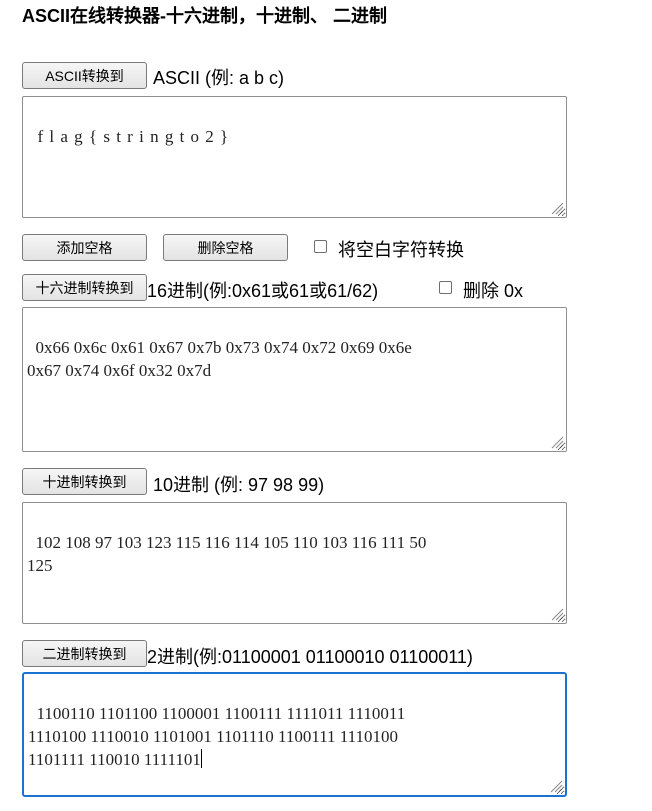 The width and height of the screenshot is (652, 811). Describe the element at coordinates (225, 247) in the screenshot. I see `remove-spaces-button: 删除空格` at that location.